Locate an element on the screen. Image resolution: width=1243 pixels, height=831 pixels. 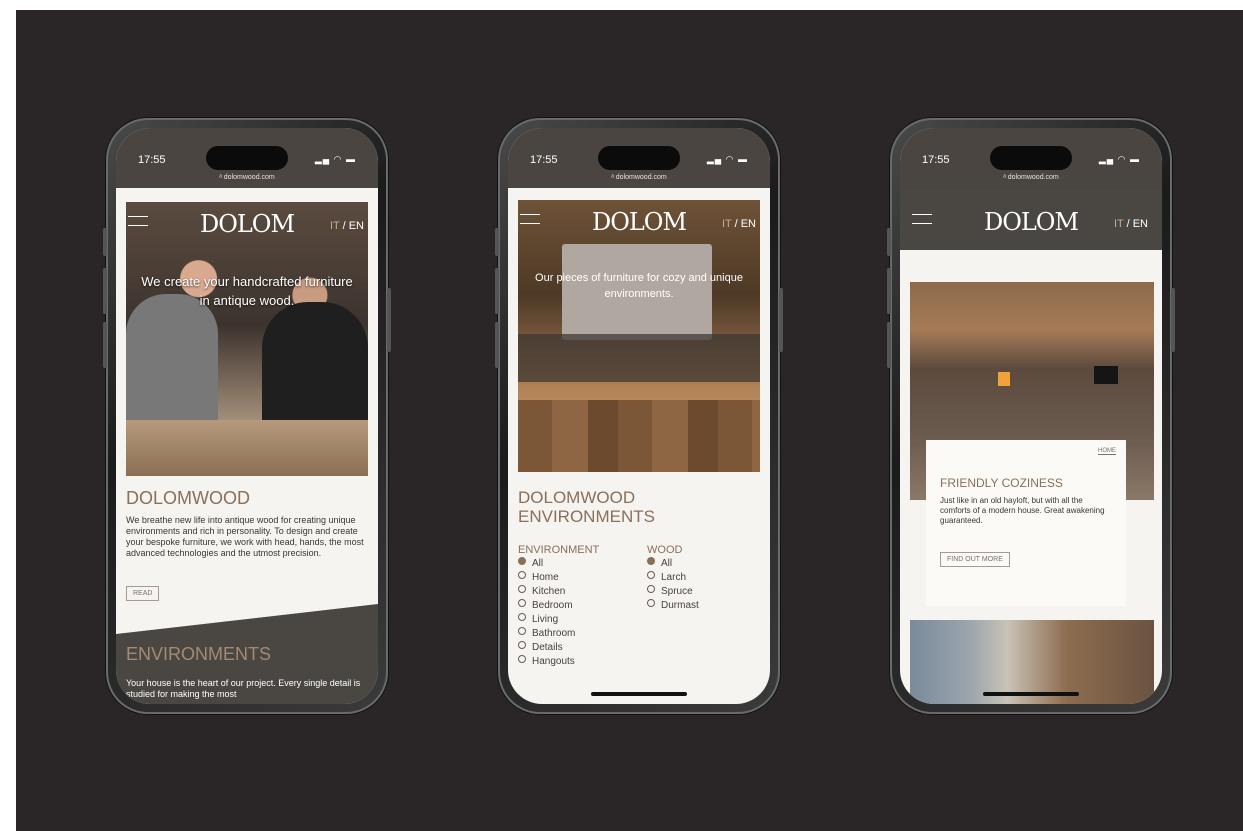
hero-caption-band is located at coordinates (639, 358).